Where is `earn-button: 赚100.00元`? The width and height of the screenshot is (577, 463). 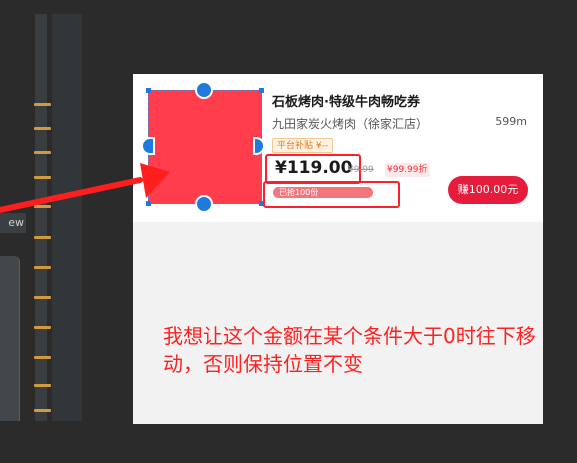 earn-button: 赚100.00元 is located at coordinates (488, 190).